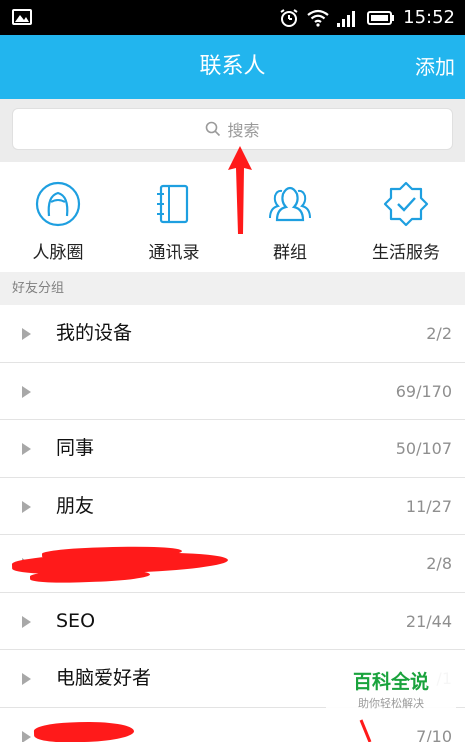 The width and height of the screenshot is (465, 742). Describe the element at coordinates (423, 448) in the screenshot. I see `group-count: 50/107` at that location.